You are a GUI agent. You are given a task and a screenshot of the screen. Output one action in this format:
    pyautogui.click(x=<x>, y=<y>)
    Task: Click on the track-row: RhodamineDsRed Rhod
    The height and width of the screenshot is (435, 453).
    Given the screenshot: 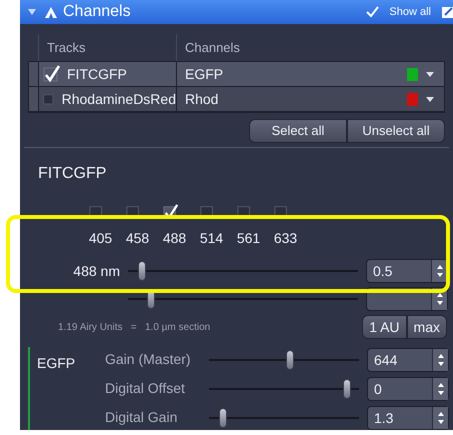 What is the action you would take?
    pyautogui.click(x=236, y=99)
    